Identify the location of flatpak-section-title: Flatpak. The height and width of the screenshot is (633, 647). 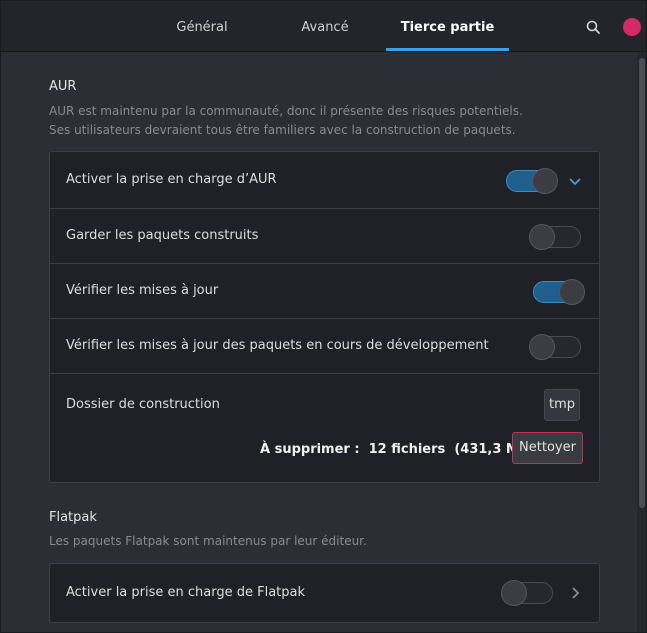
(73, 517).